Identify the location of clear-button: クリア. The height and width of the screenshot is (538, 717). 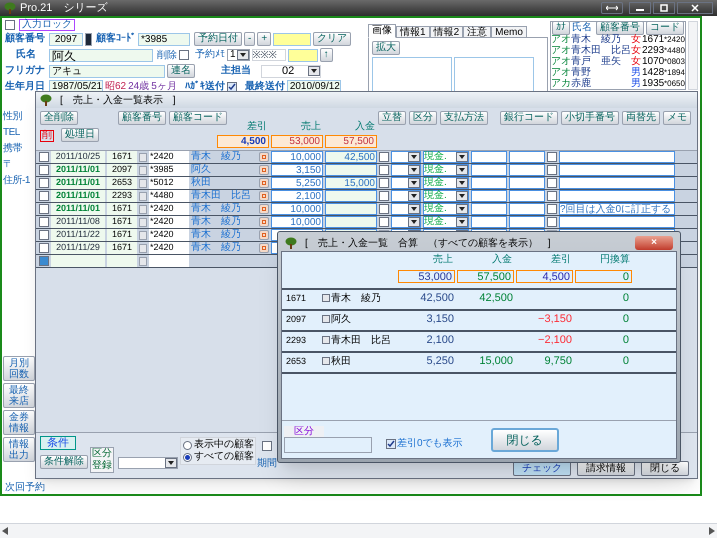
(332, 39).